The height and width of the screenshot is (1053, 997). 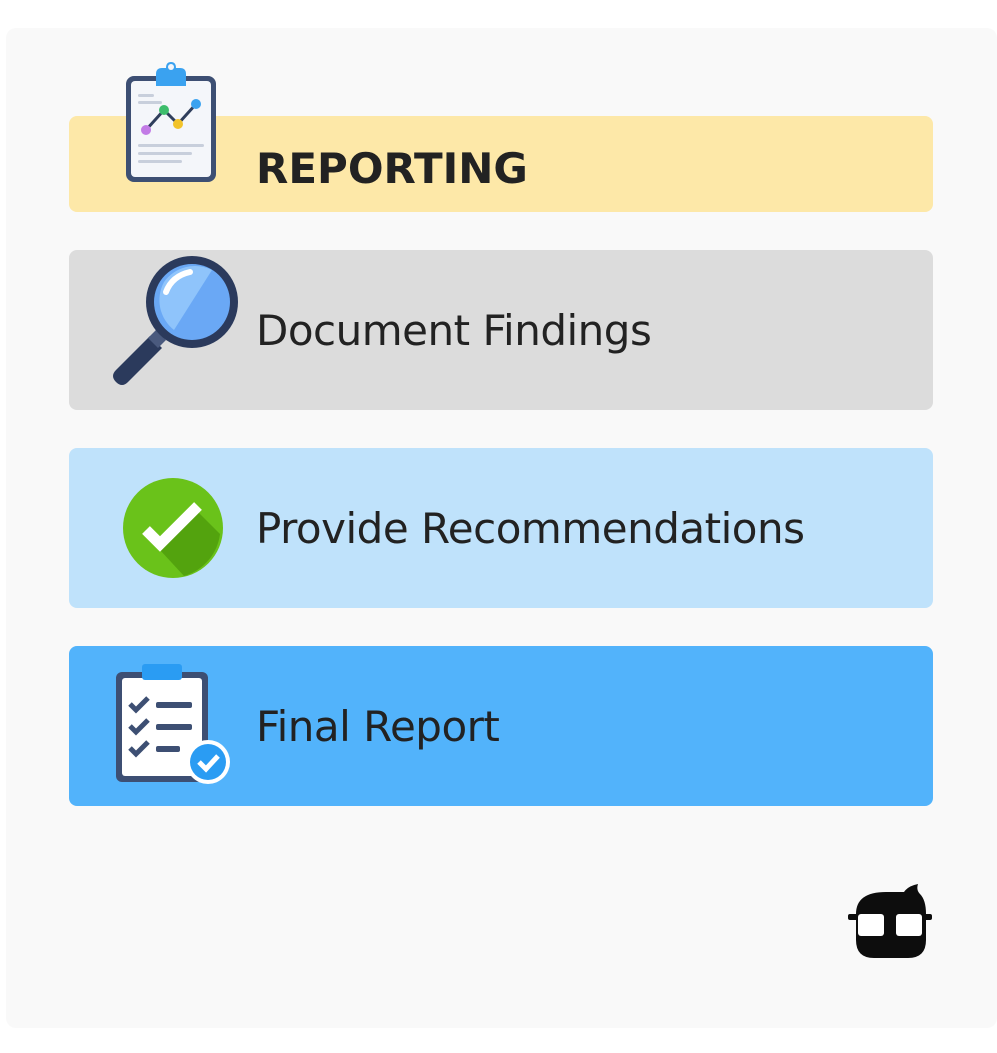 What do you see at coordinates (890, 921) in the screenshot?
I see `mascot-logo-icon` at bounding box center [890, 921].